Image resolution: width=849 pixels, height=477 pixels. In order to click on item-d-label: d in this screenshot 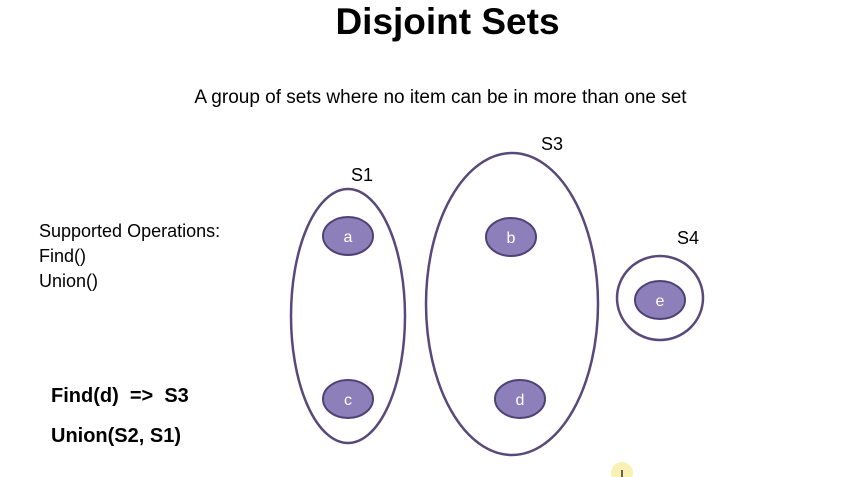, I will do `click(520, 400)`.